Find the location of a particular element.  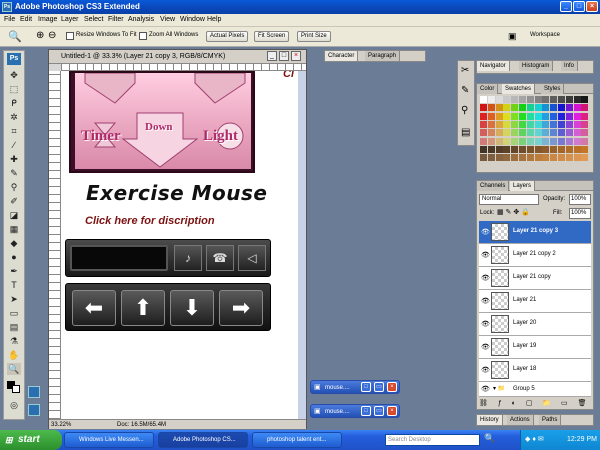

menu-edit: Edit is located at coordinates (26, 19).